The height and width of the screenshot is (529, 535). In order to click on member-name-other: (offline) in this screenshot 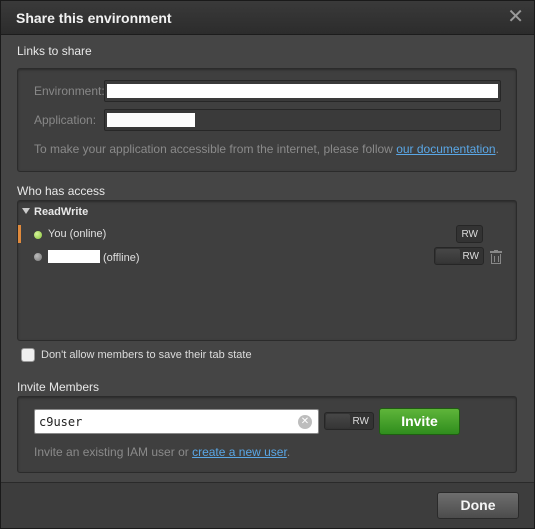, I will do `click(93, 257)`.